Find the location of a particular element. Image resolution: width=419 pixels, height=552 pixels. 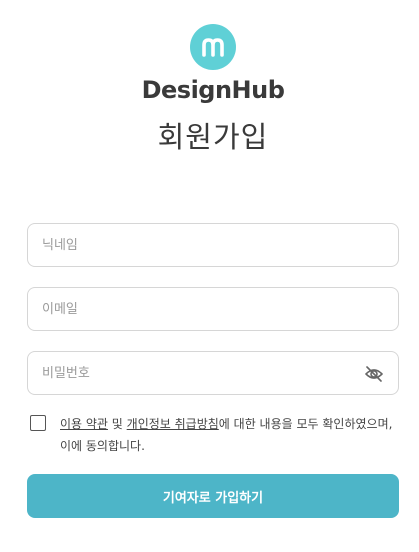

email-field-wrapper is located at coordinates (213, 309).